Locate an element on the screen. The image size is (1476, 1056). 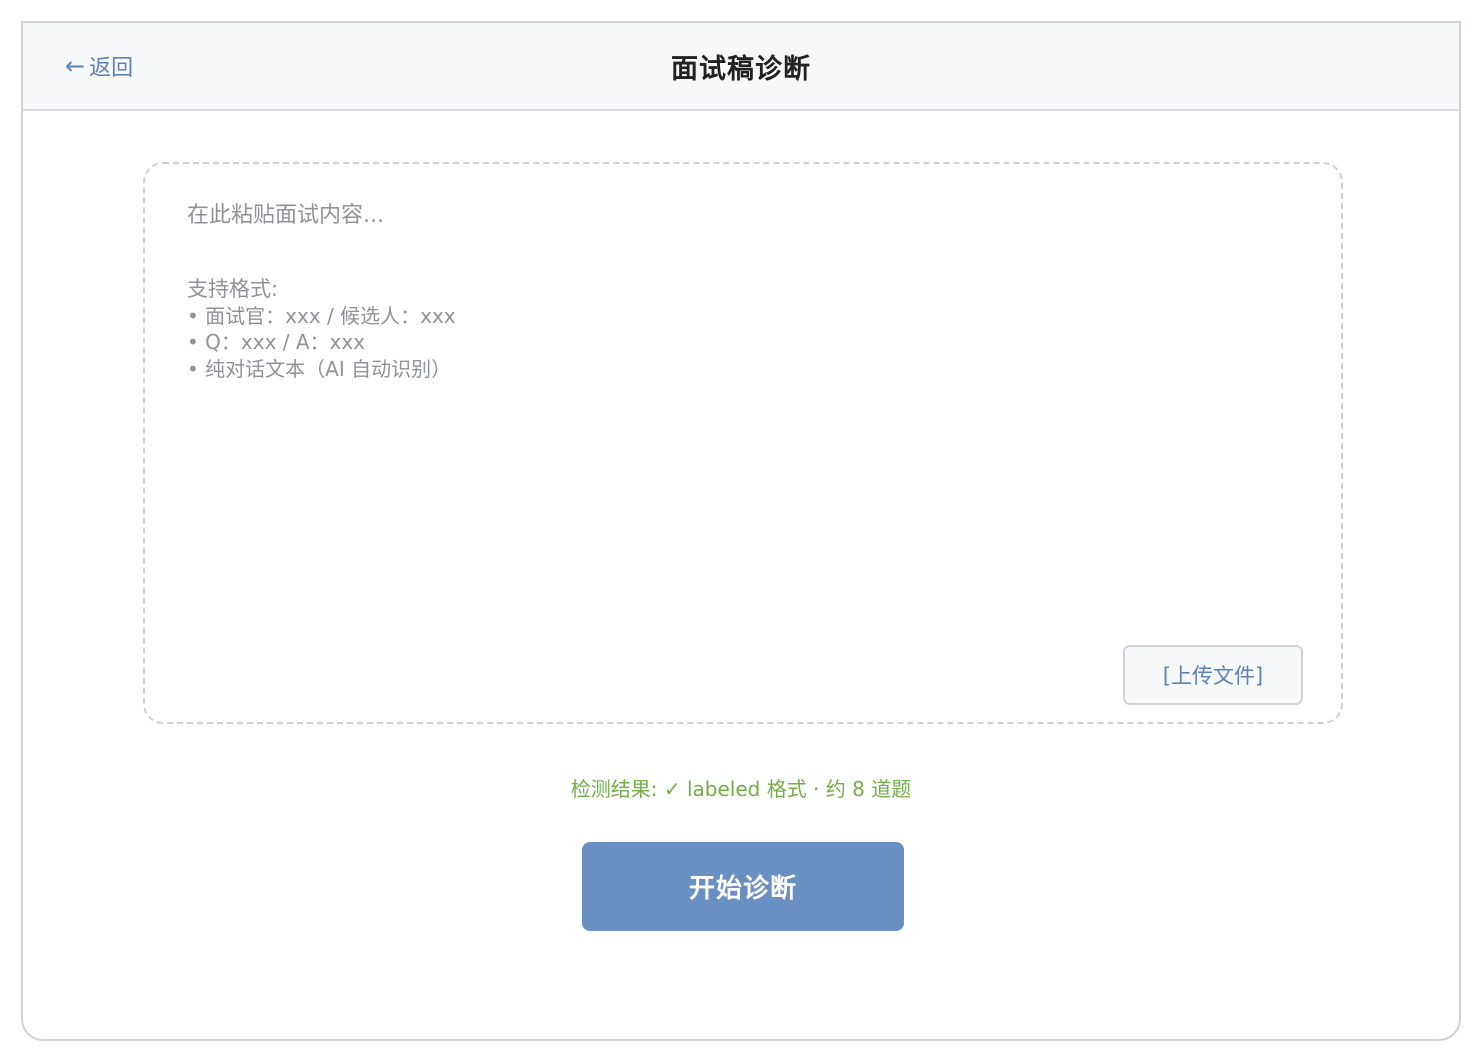
start-diagnosis-button: 开始诊断 is located at coordinates (743, 886).